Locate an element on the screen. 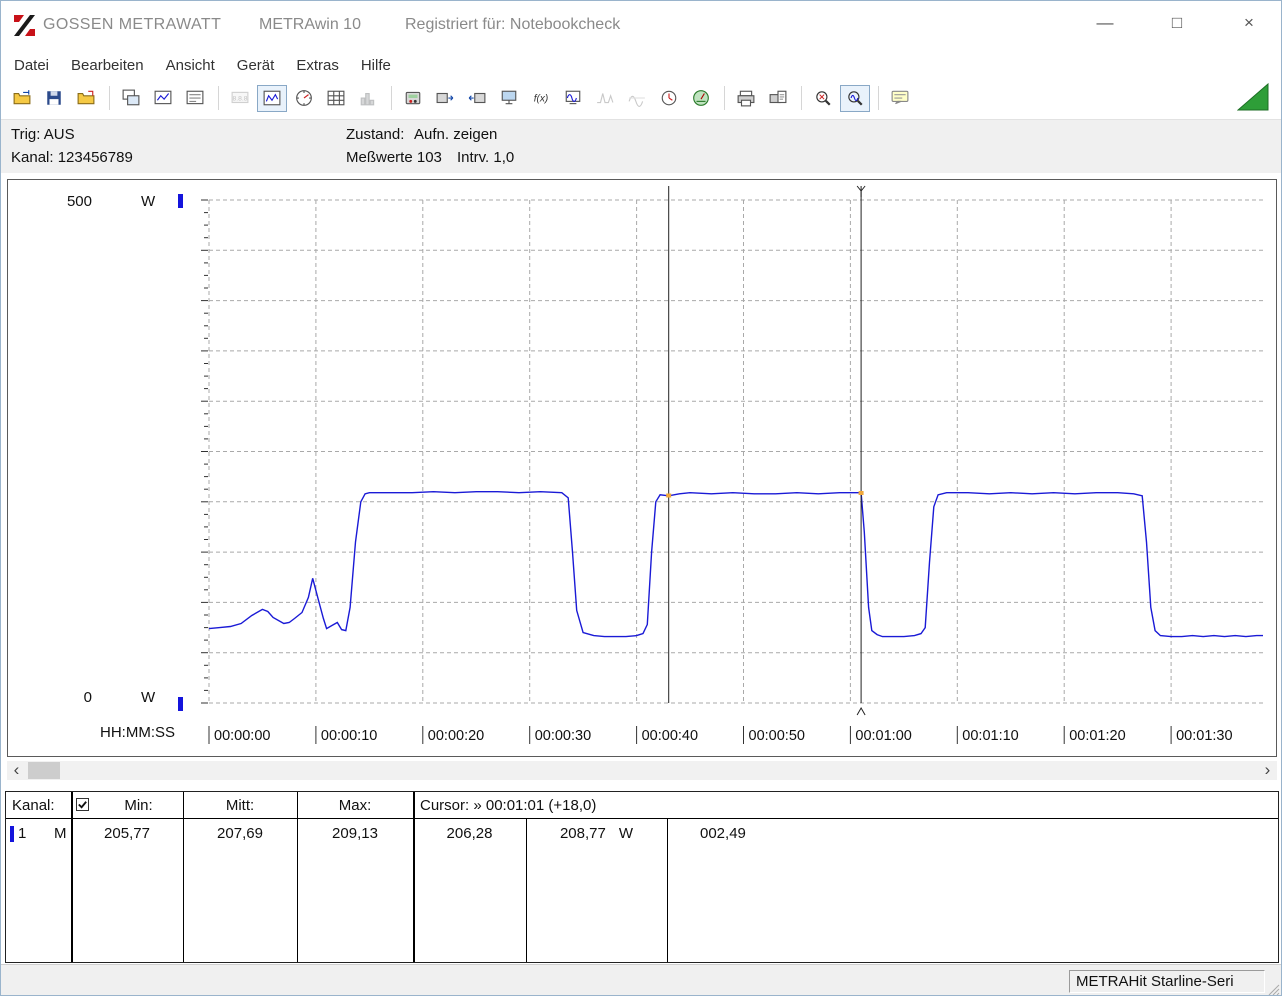  connection-indicator-icon is located at coordinates (1253, 97).